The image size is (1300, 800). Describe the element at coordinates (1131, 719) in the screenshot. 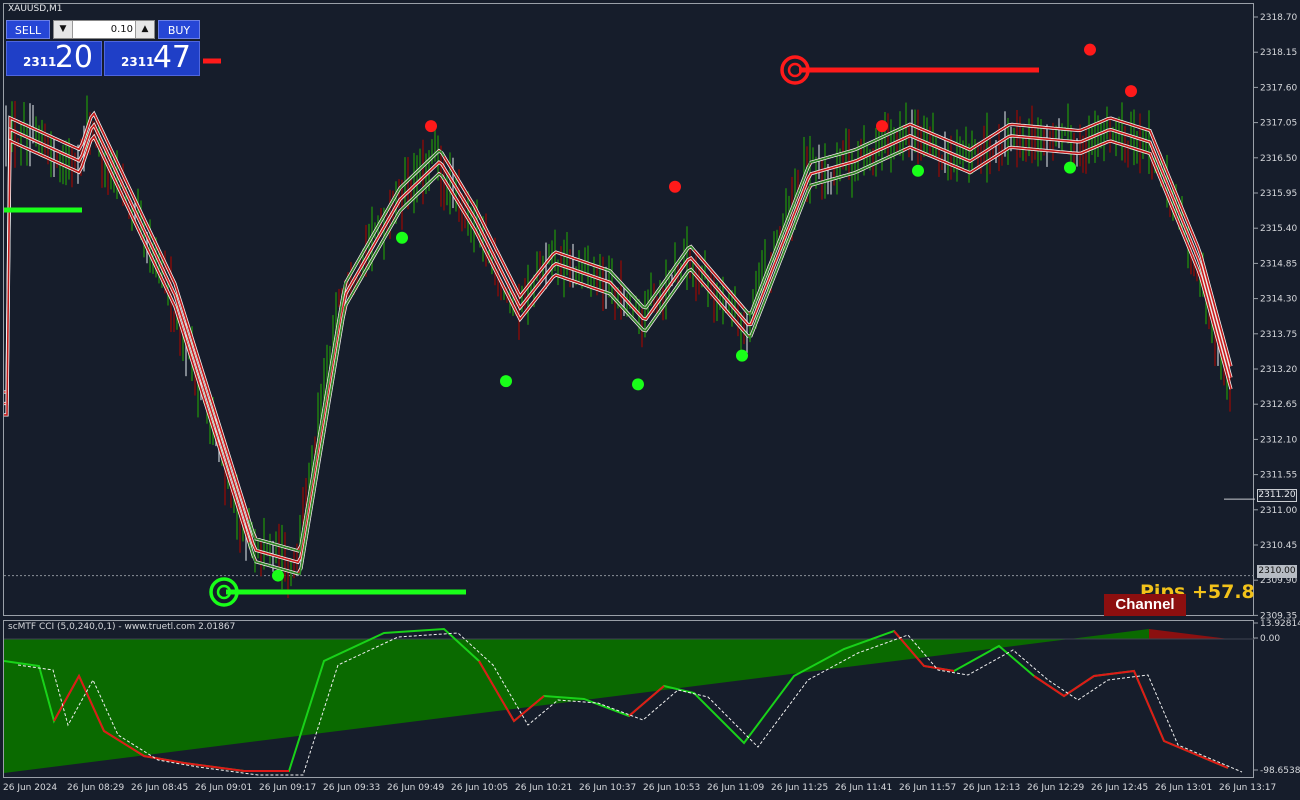

I see `cci-line-down` at that location.